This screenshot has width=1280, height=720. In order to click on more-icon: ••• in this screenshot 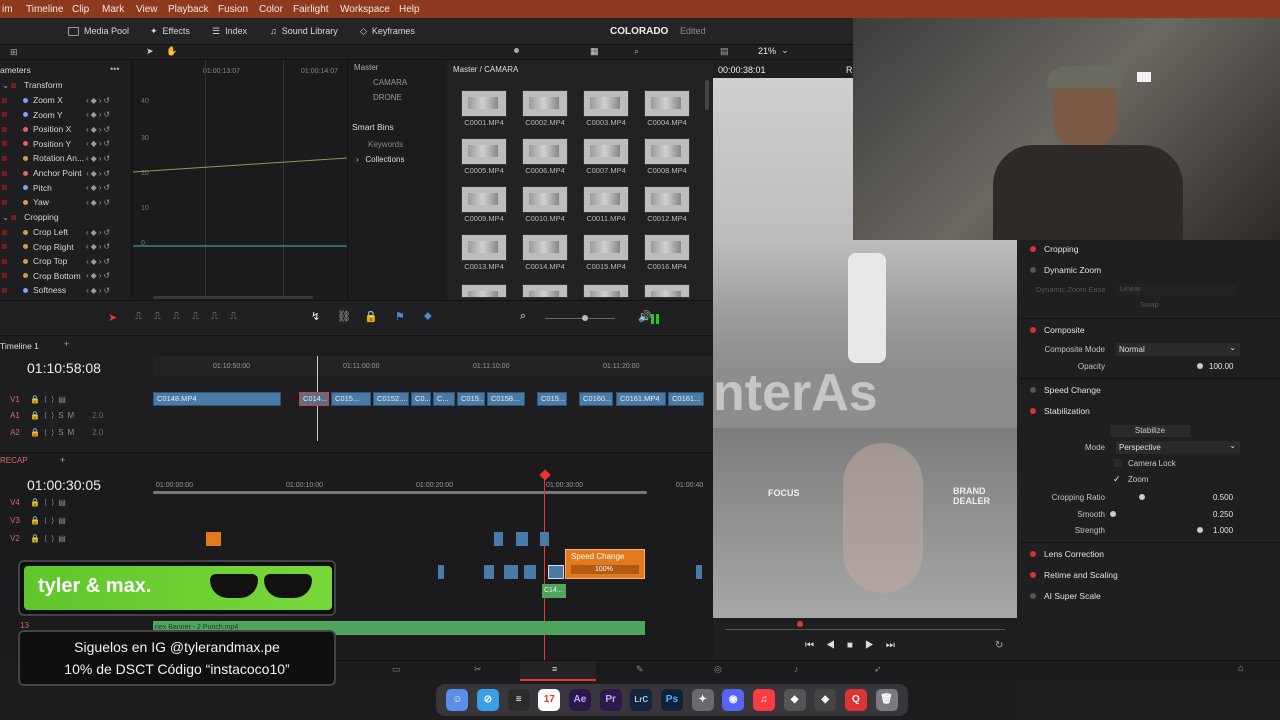, I will do `click(114, 69)`.